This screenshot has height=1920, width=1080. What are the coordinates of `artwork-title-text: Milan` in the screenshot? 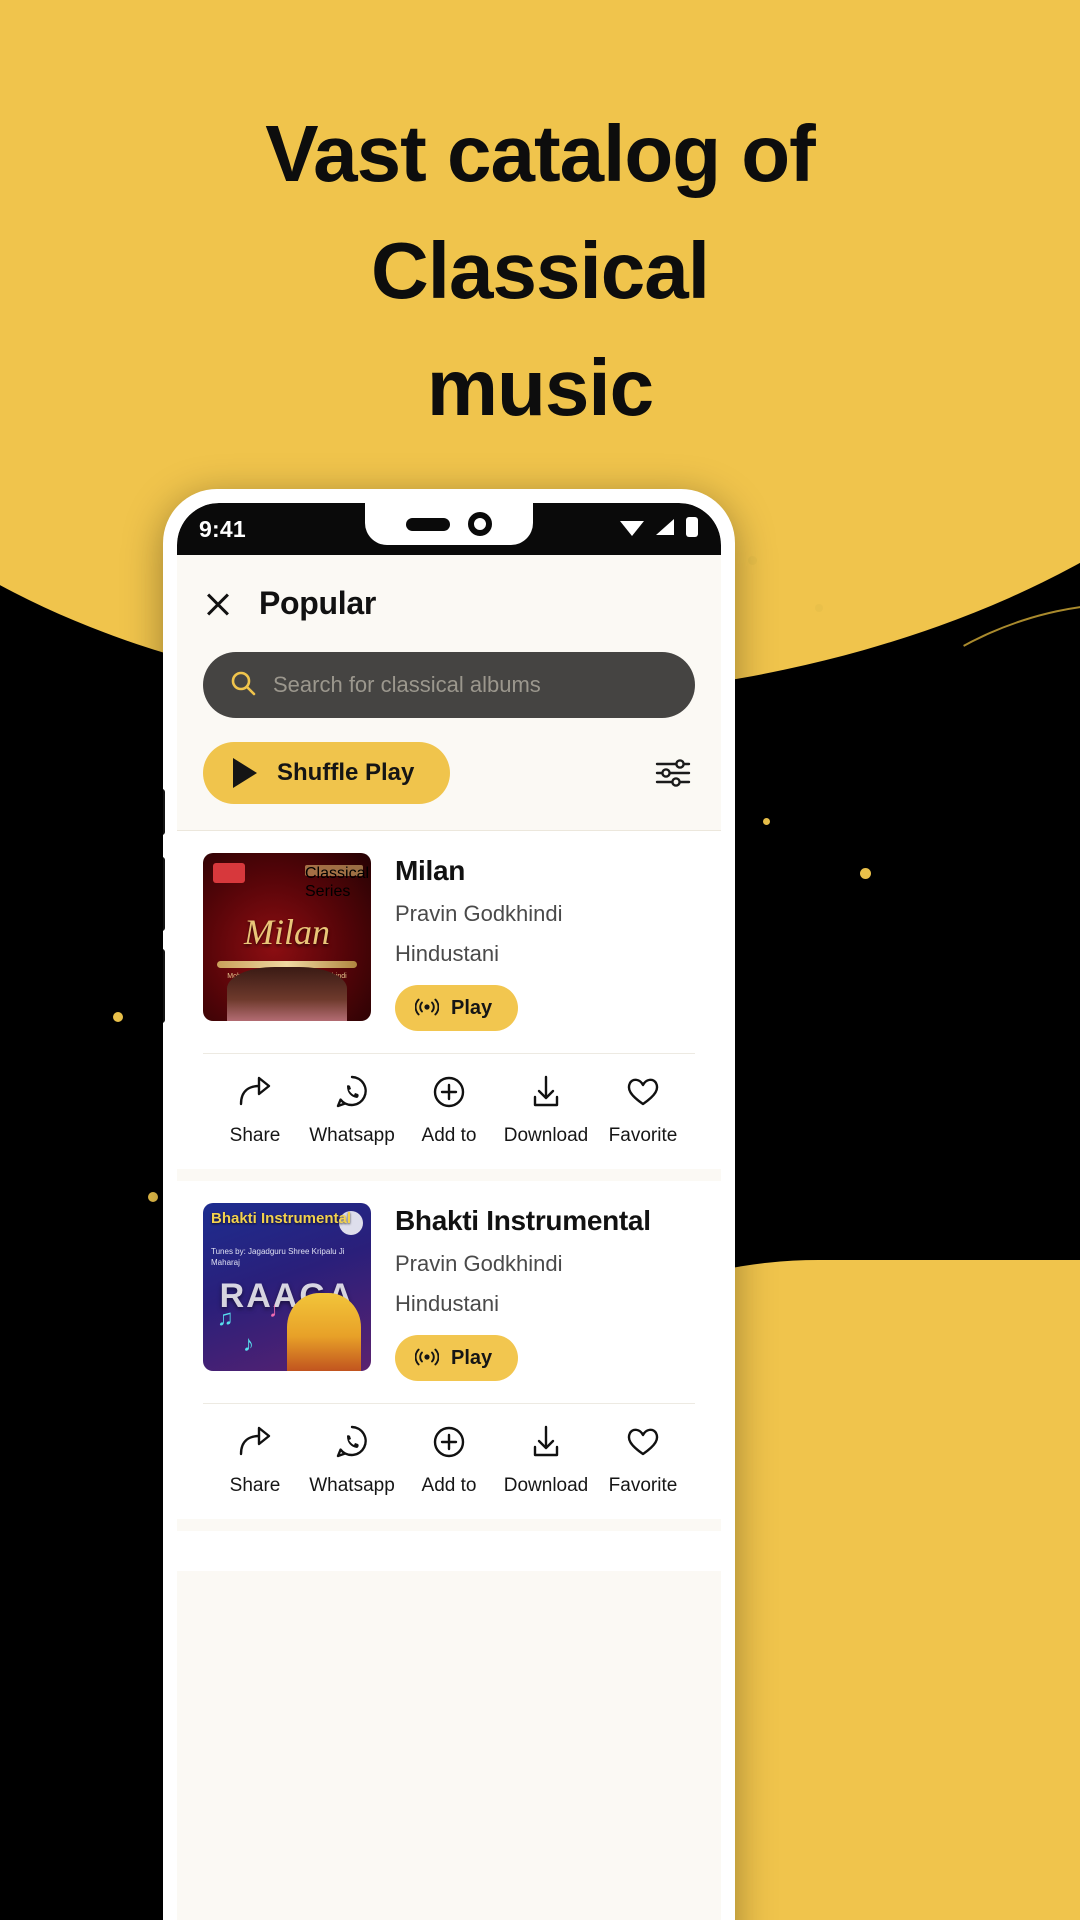 It's located at (287, 932).